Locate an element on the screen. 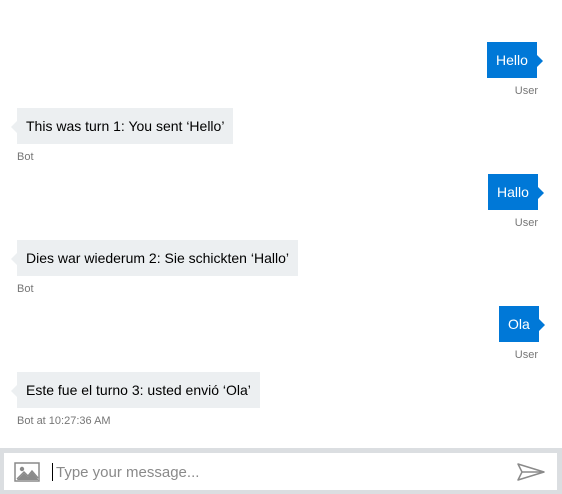  message-input-bar is located at coordinates (281, 471).